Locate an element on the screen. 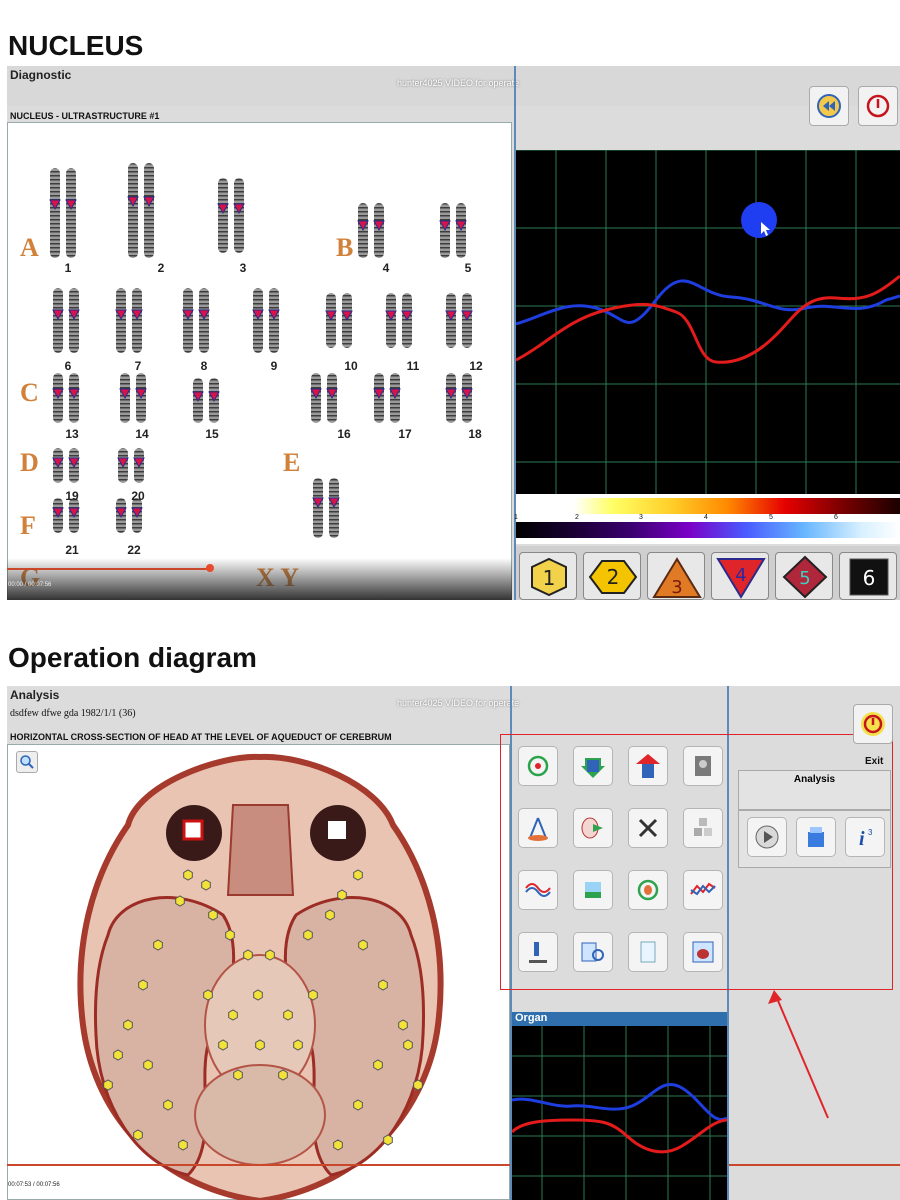  info-button: i3 is located at coordinates (865, 837).